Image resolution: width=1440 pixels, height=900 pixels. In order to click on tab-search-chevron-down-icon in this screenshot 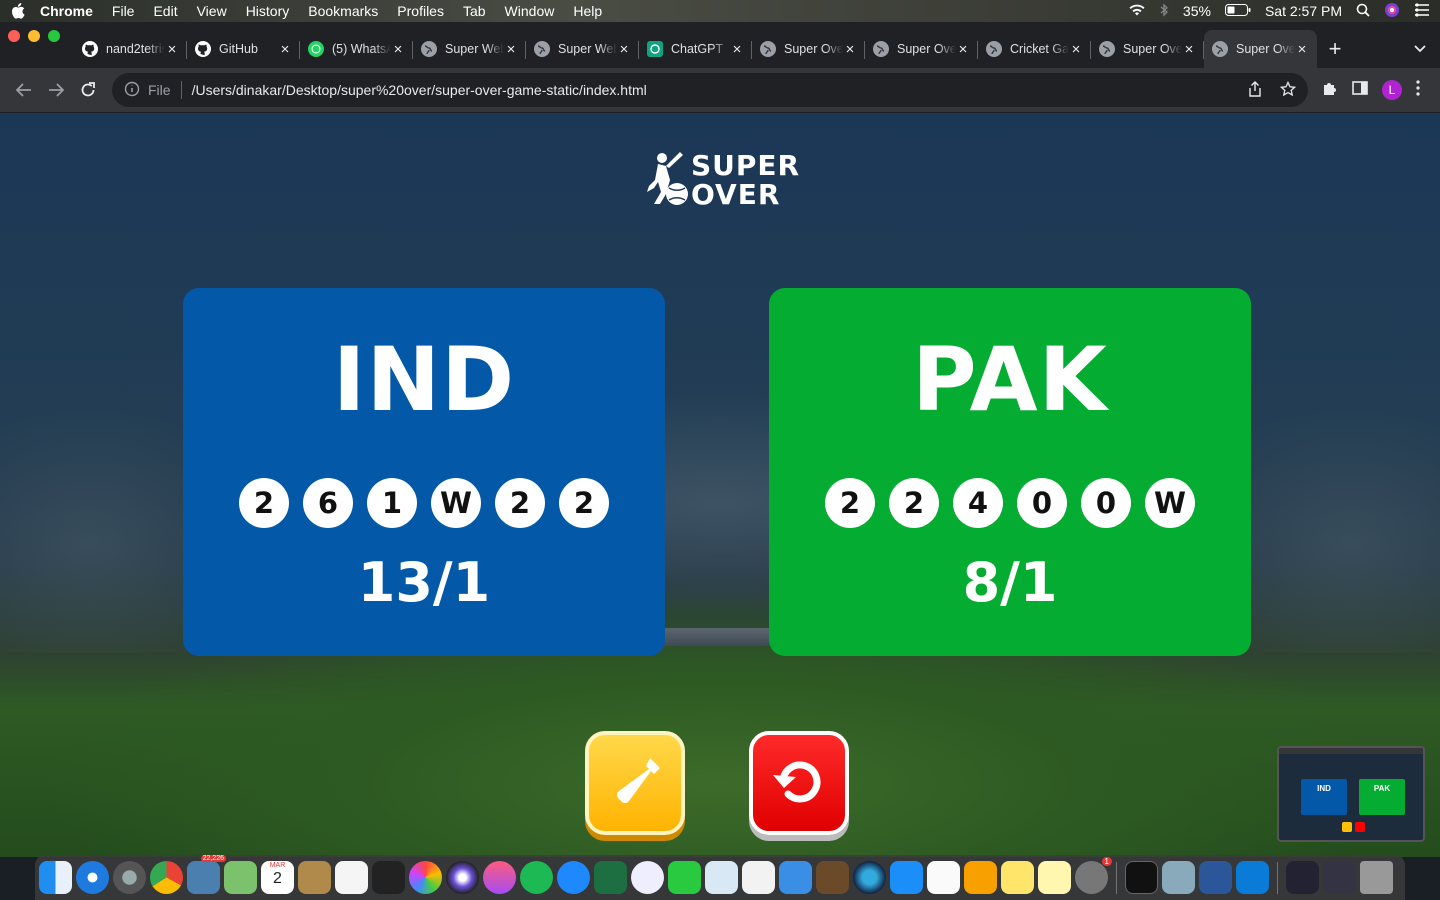, I will do `click(1420, 49)`.